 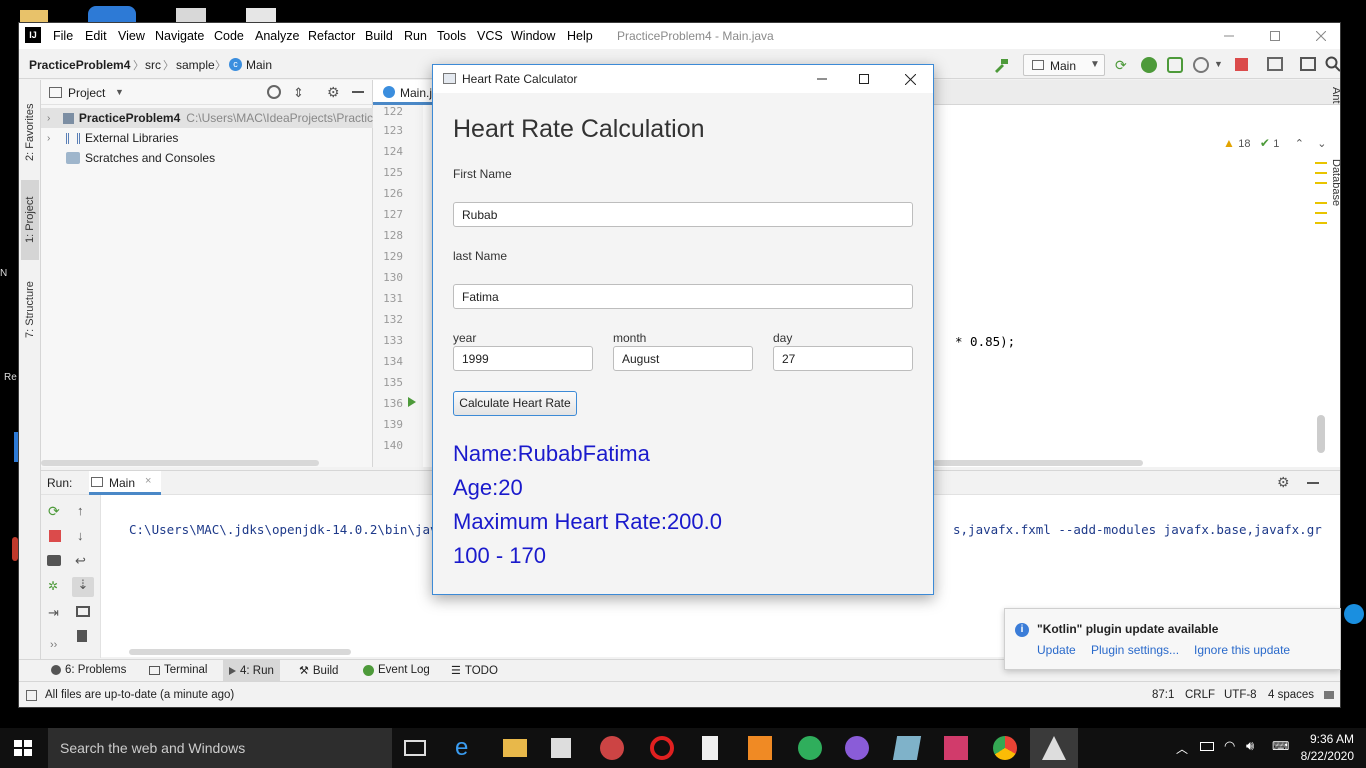 What do you see at coordinates (415, 748) in the screenshot?
I see `task-view-icon` at bounding box center [415, 748].